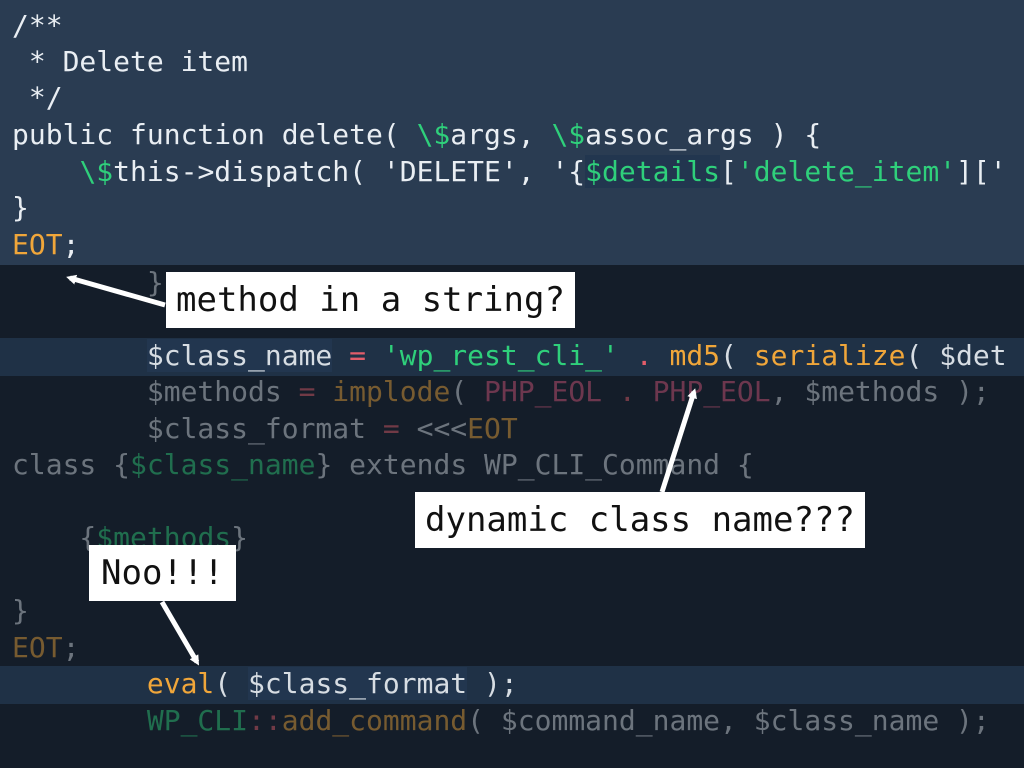 The height and width of the screenshot is (768, 1024). What do you see at coordinates (370, 300) in the screenshot?
I see `callout-method-string: method in a string?` at bounding box center [370, 300].